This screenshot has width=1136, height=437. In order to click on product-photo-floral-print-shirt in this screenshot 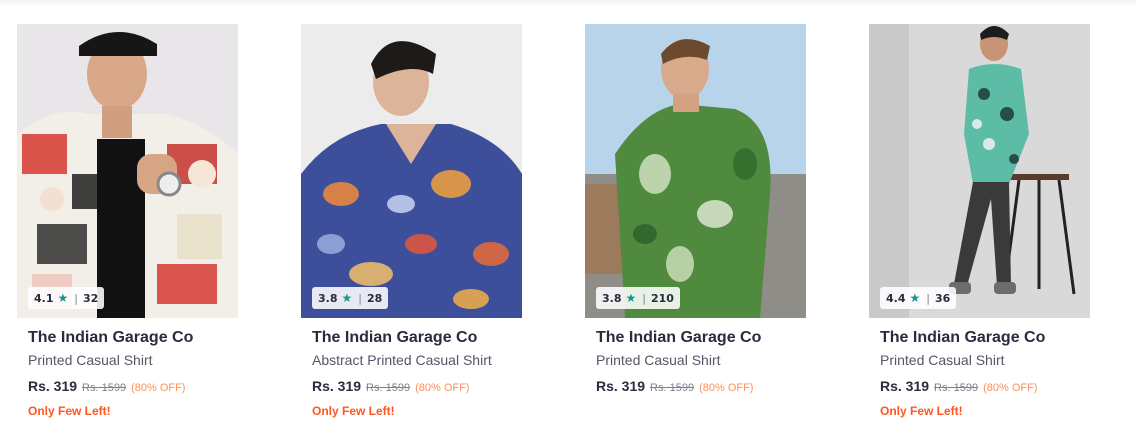, I will do `click(979, 171)`.